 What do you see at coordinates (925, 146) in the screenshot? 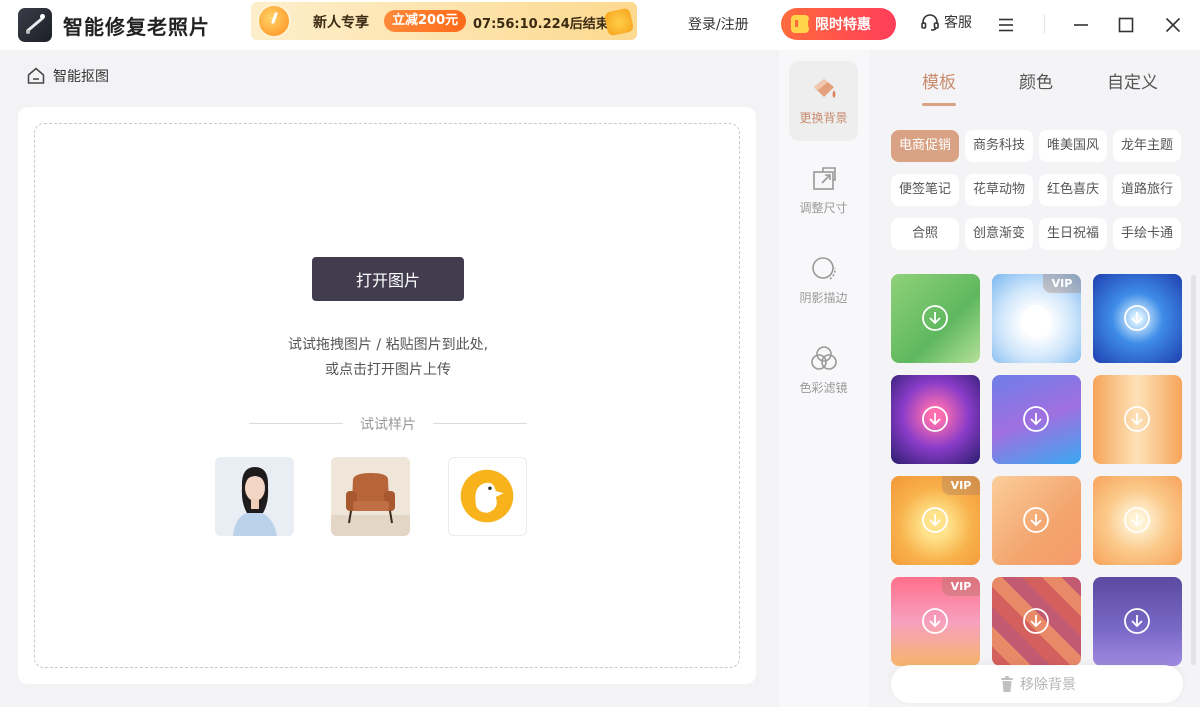
I see `category-chip: 电商促销` at bounding box center [925, 146].